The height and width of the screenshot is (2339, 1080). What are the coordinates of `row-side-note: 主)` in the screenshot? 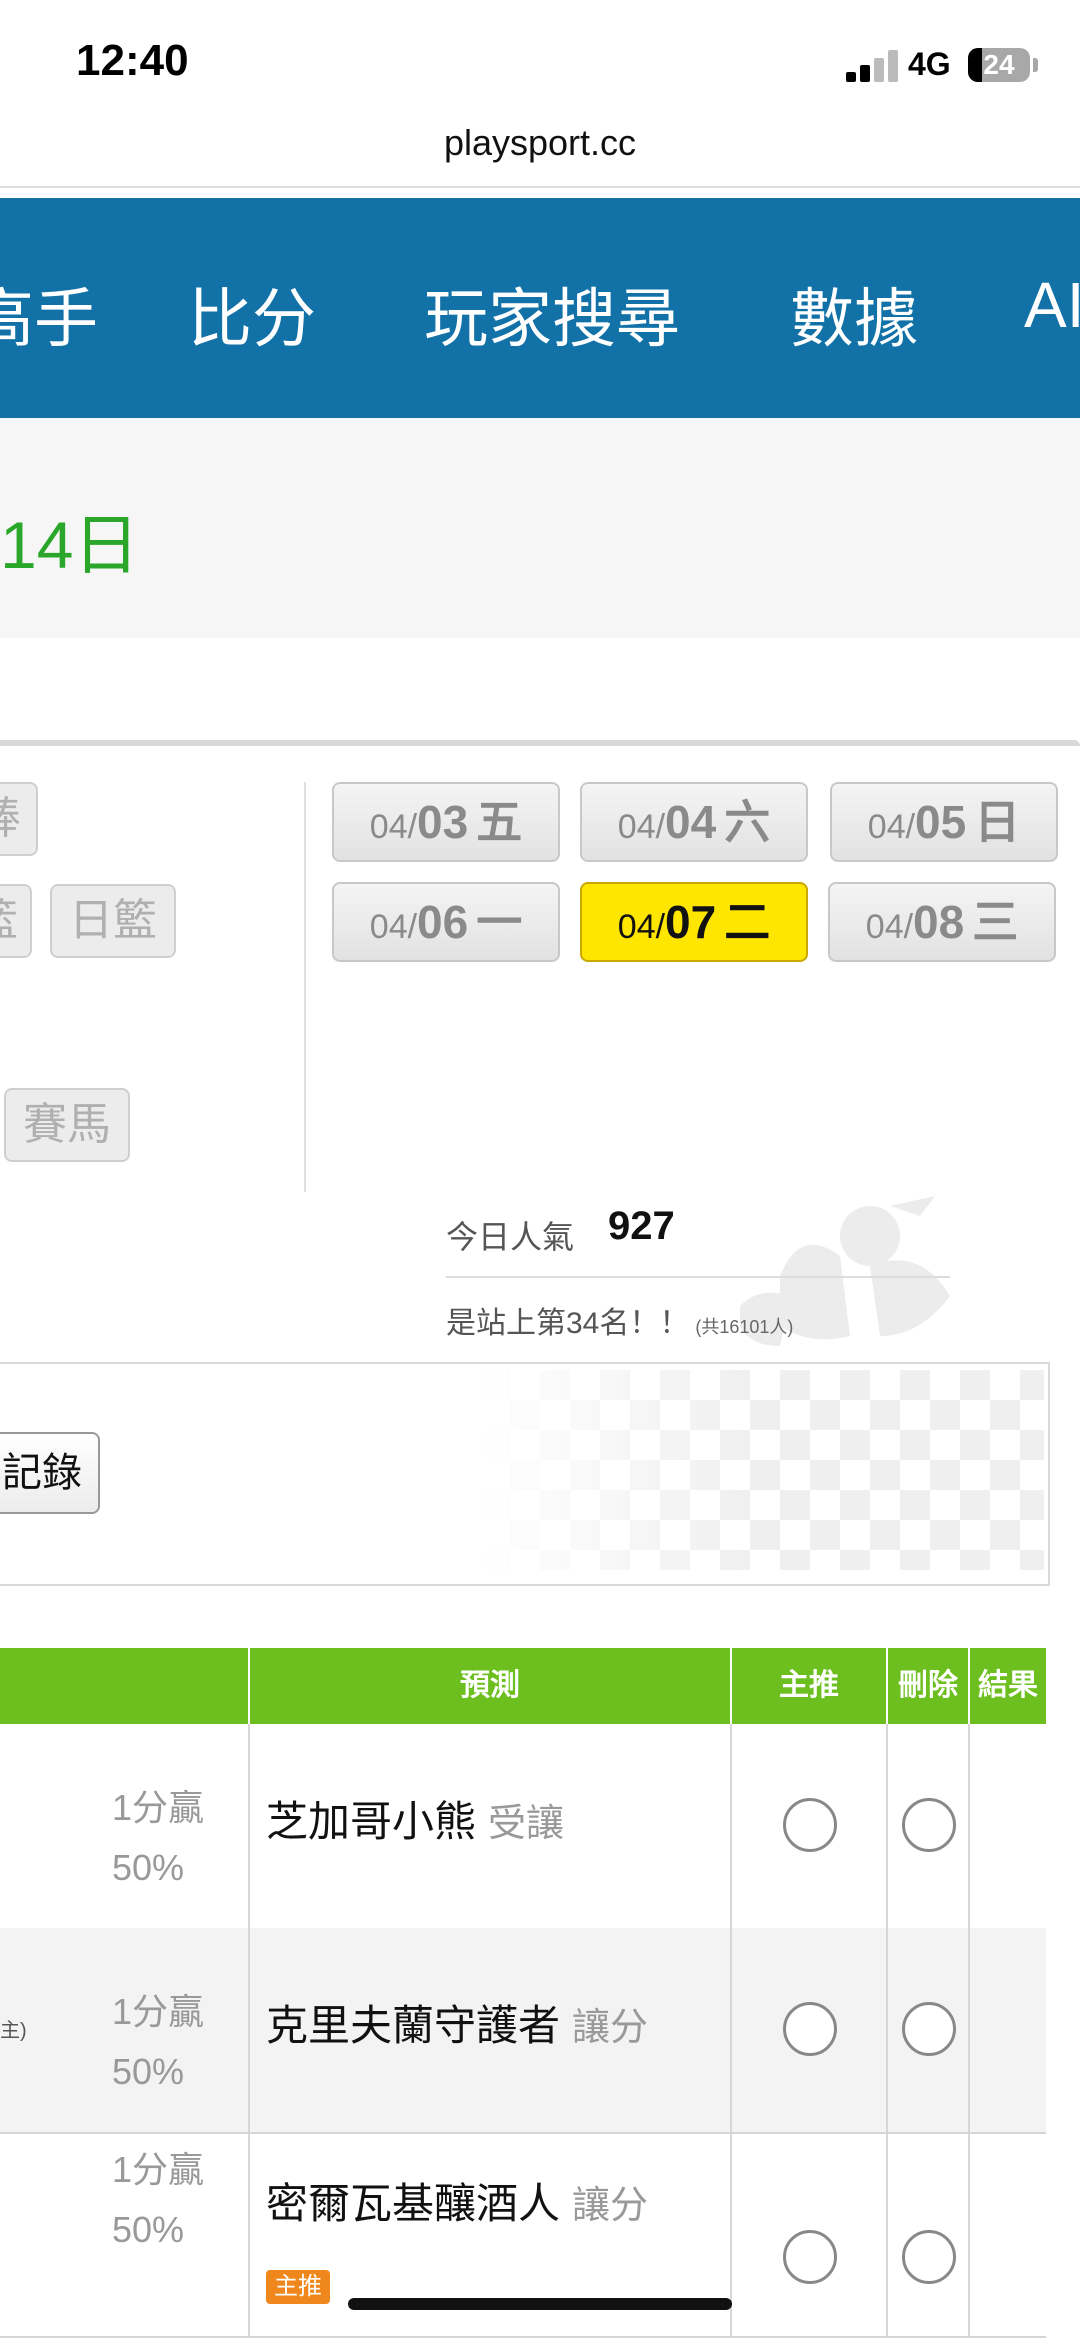 It's located at (13, 2031).